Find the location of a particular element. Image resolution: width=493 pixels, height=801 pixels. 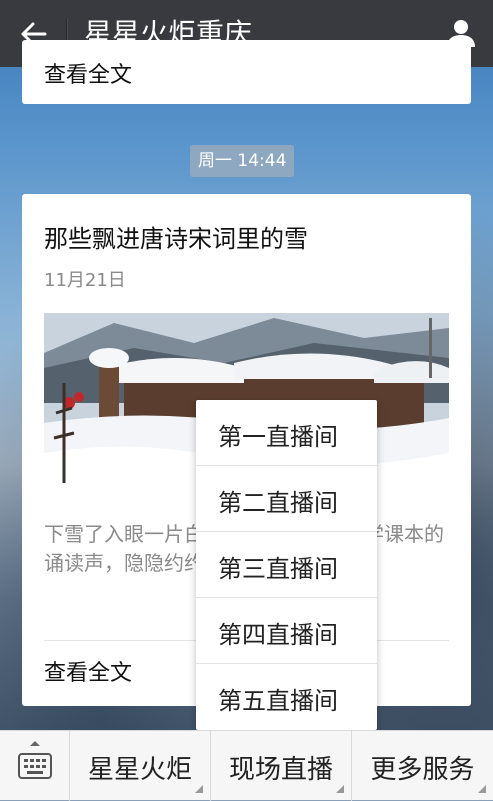

tab-label: 现场直播 is located at coordinates (280, 770).